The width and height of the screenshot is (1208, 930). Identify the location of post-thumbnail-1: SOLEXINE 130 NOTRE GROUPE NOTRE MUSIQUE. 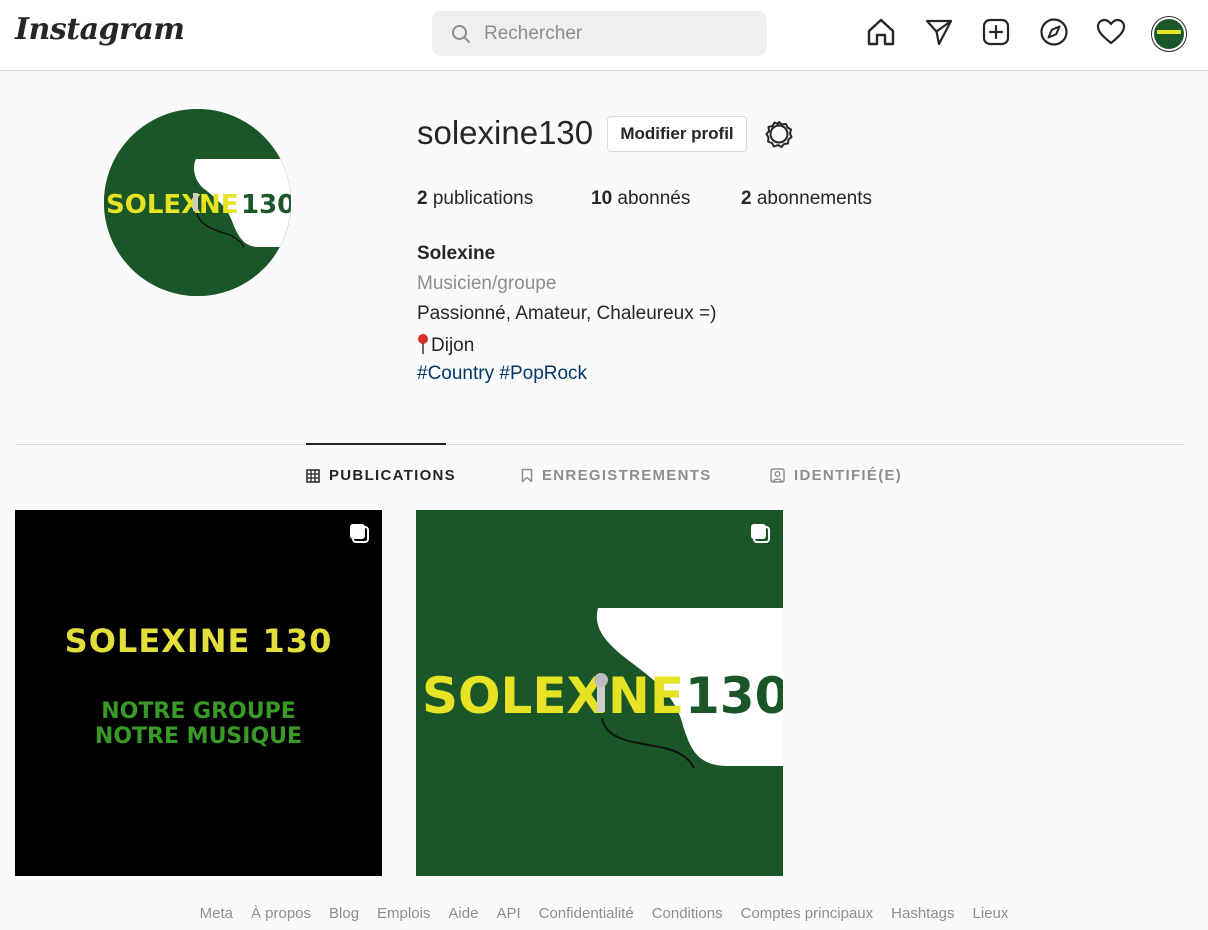
(198, 693).